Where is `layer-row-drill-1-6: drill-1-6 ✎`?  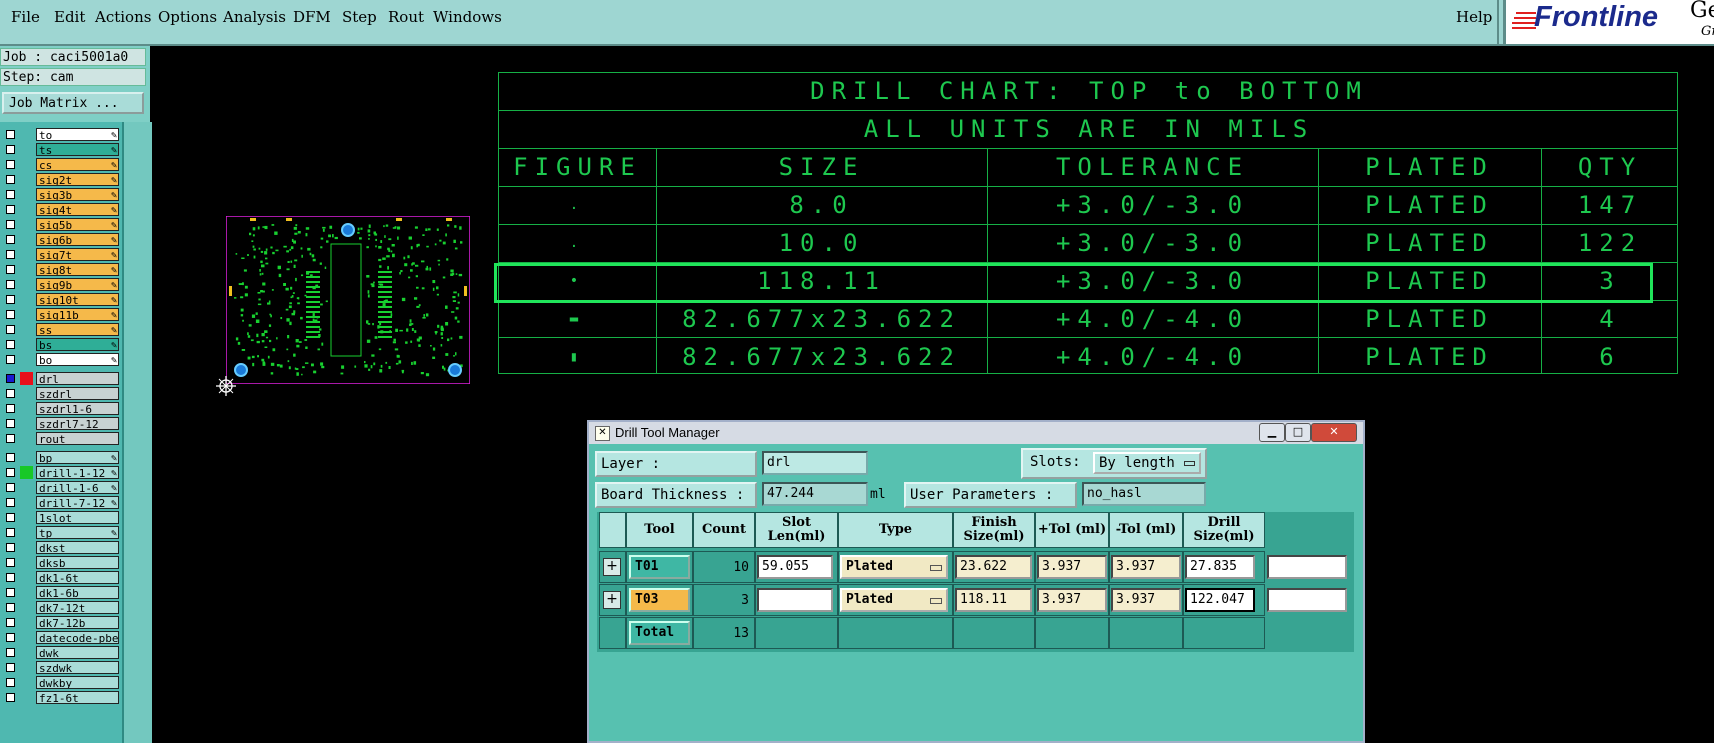
layer-row-drill-1-6: drill-1-6 ✎ is located at coordinates (61, 487).